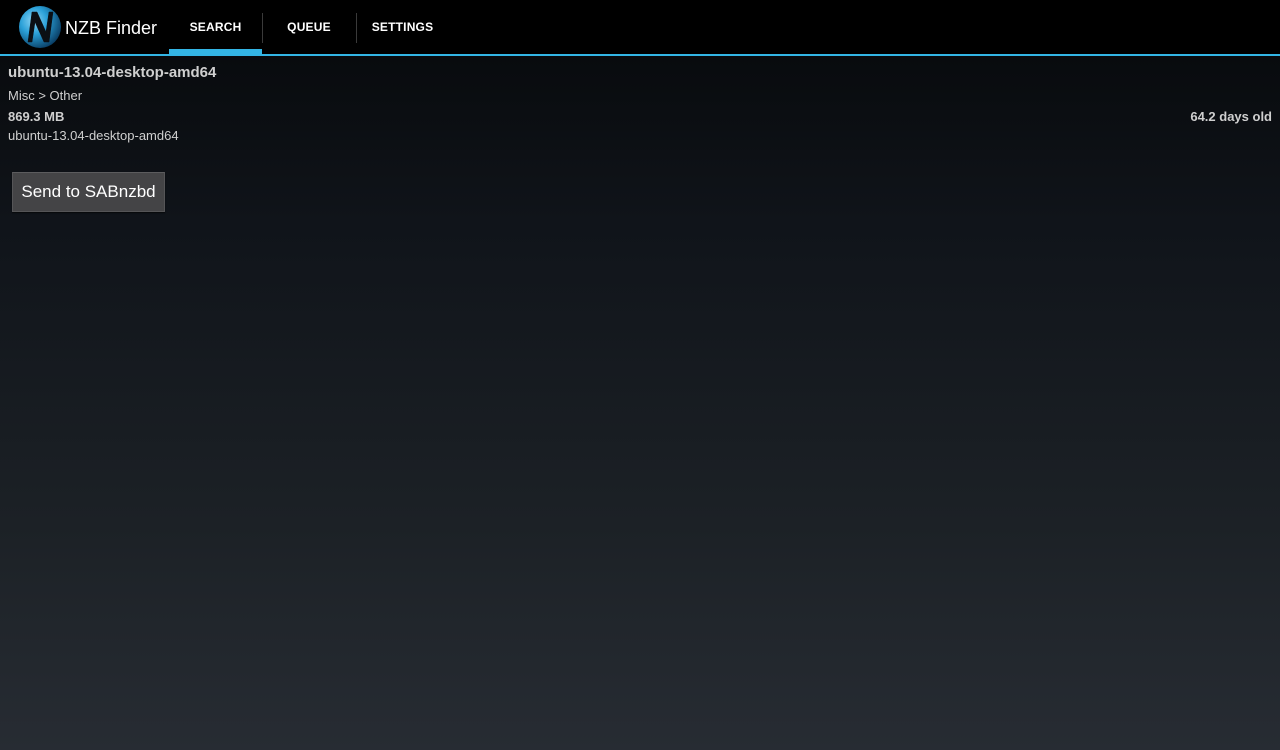 This screenshot has height=750, width=1280. Describe the element at coordinates (640, 28) in the screenshot. I see `action-bar: NZB Finder SEARCH QUEUE SETTINGS` at that location.